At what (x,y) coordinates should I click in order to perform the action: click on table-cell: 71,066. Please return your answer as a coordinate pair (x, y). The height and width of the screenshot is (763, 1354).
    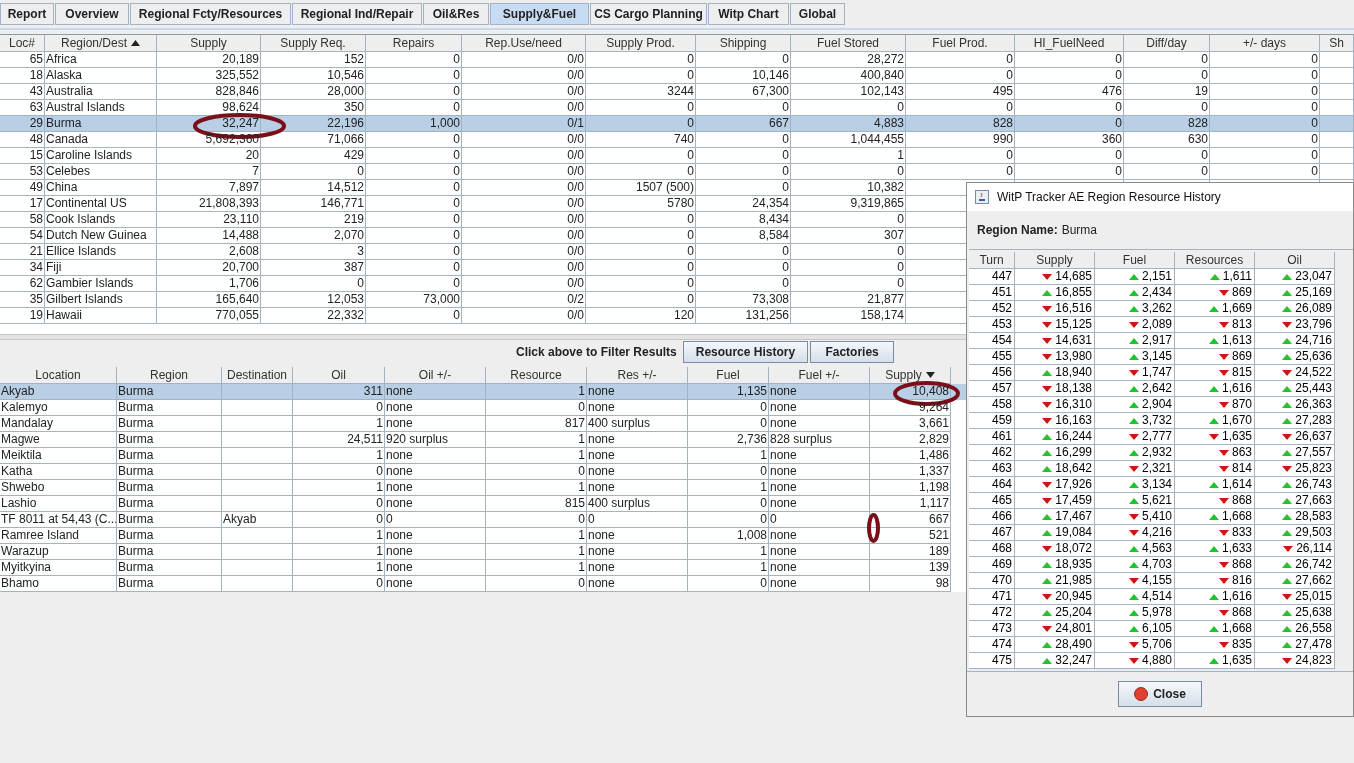
    Looking at the image, I should click on (345, 139).